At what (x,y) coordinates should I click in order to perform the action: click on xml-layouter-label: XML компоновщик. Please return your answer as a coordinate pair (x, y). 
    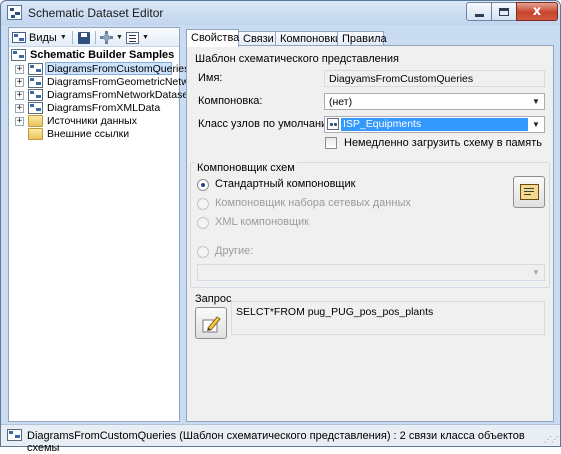
    Looking at the image, I should click on (262, 222).